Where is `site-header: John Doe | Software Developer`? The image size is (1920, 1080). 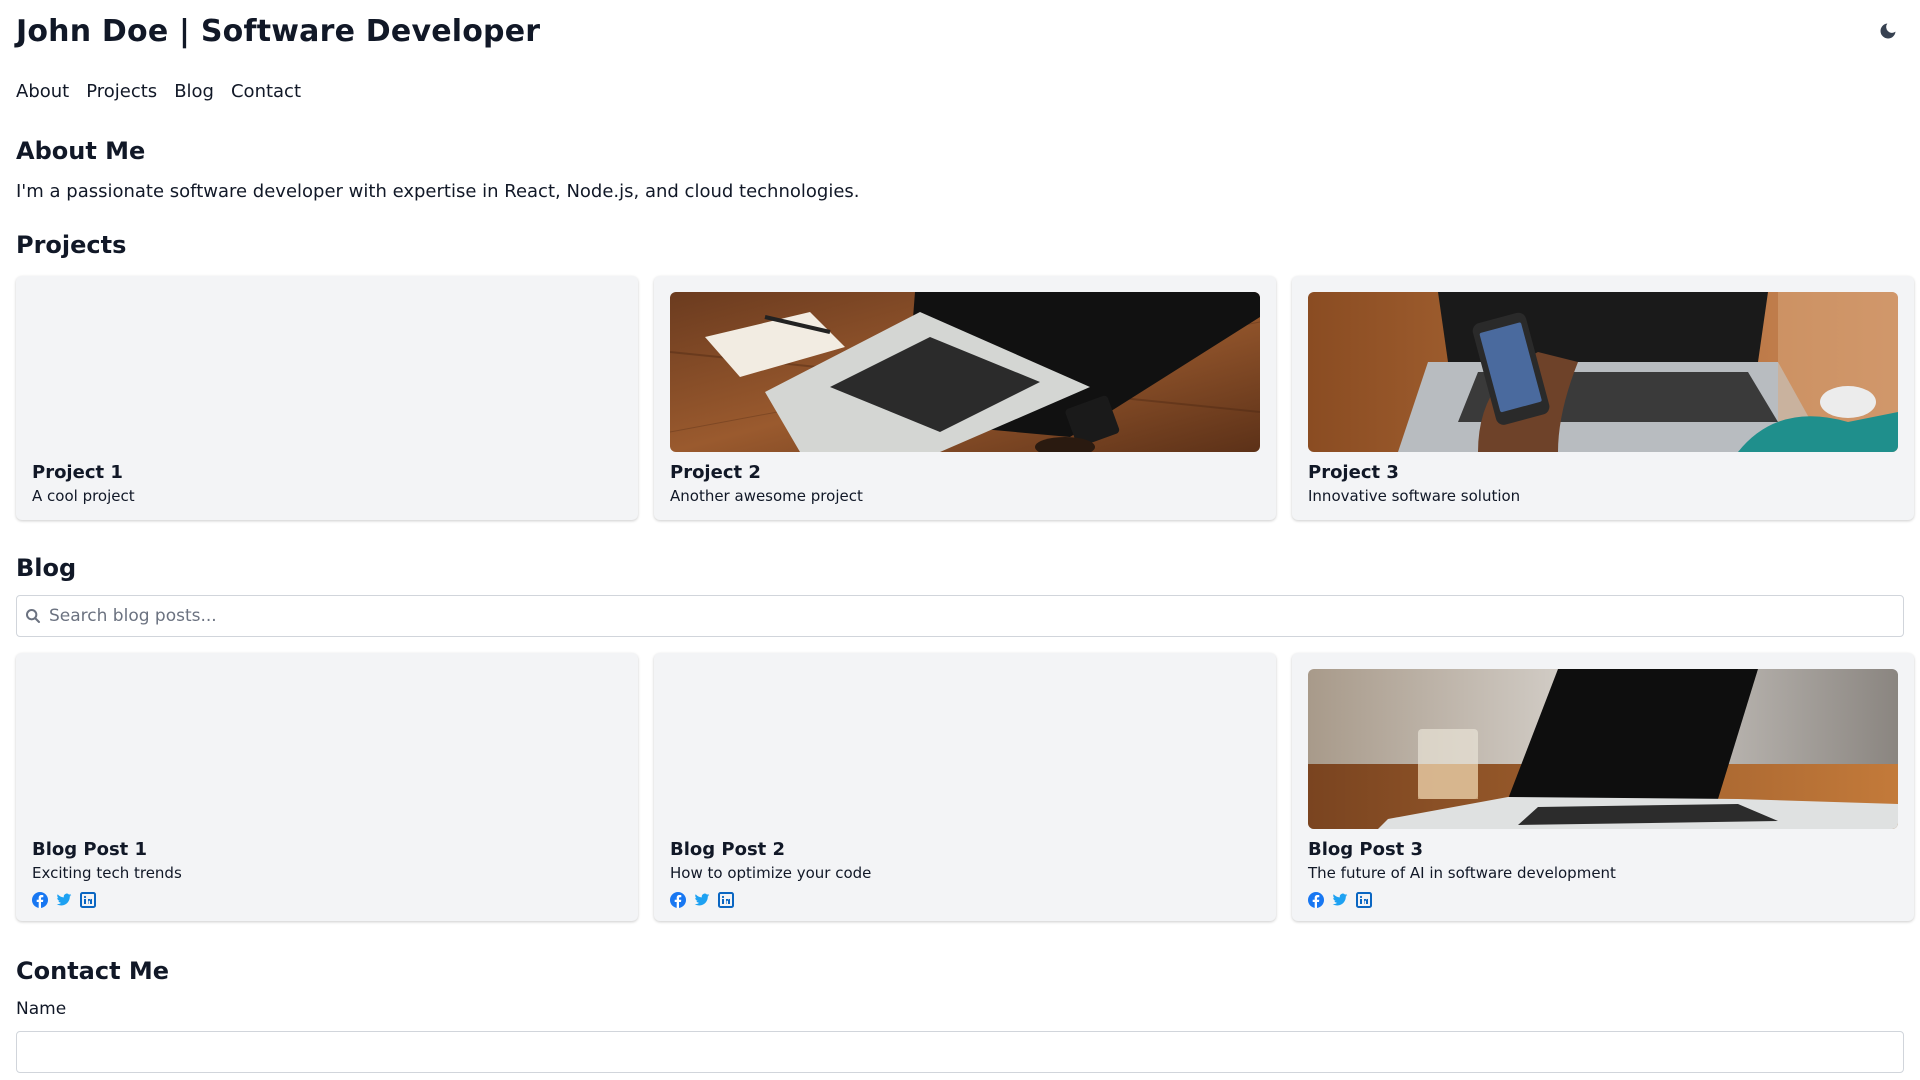 site-header: John Doe | Software Developer is located at coordinates (960, 31).